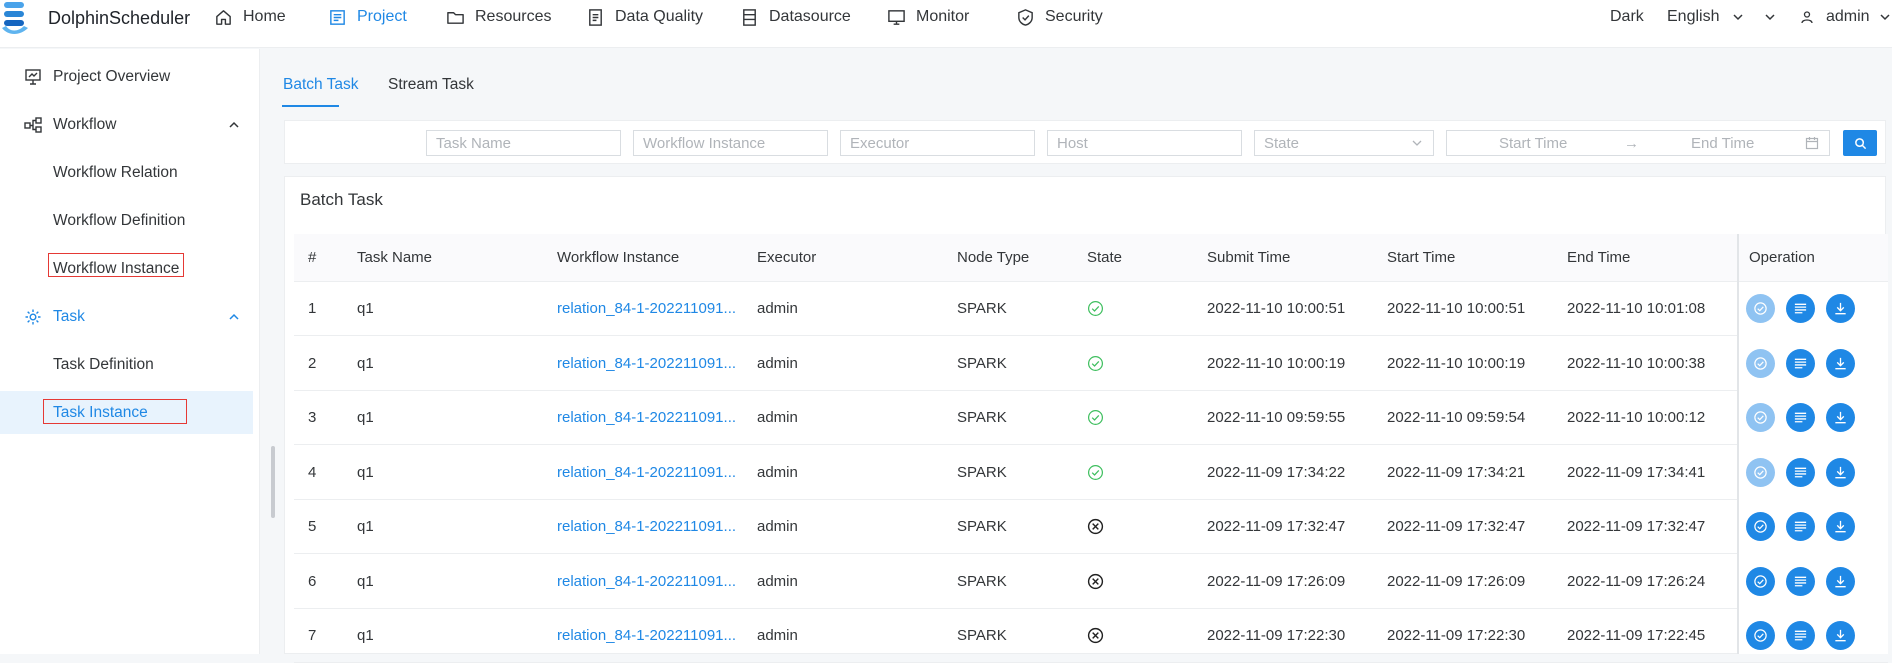  I want to click on nav-resources: Resources, so click(498, 17).